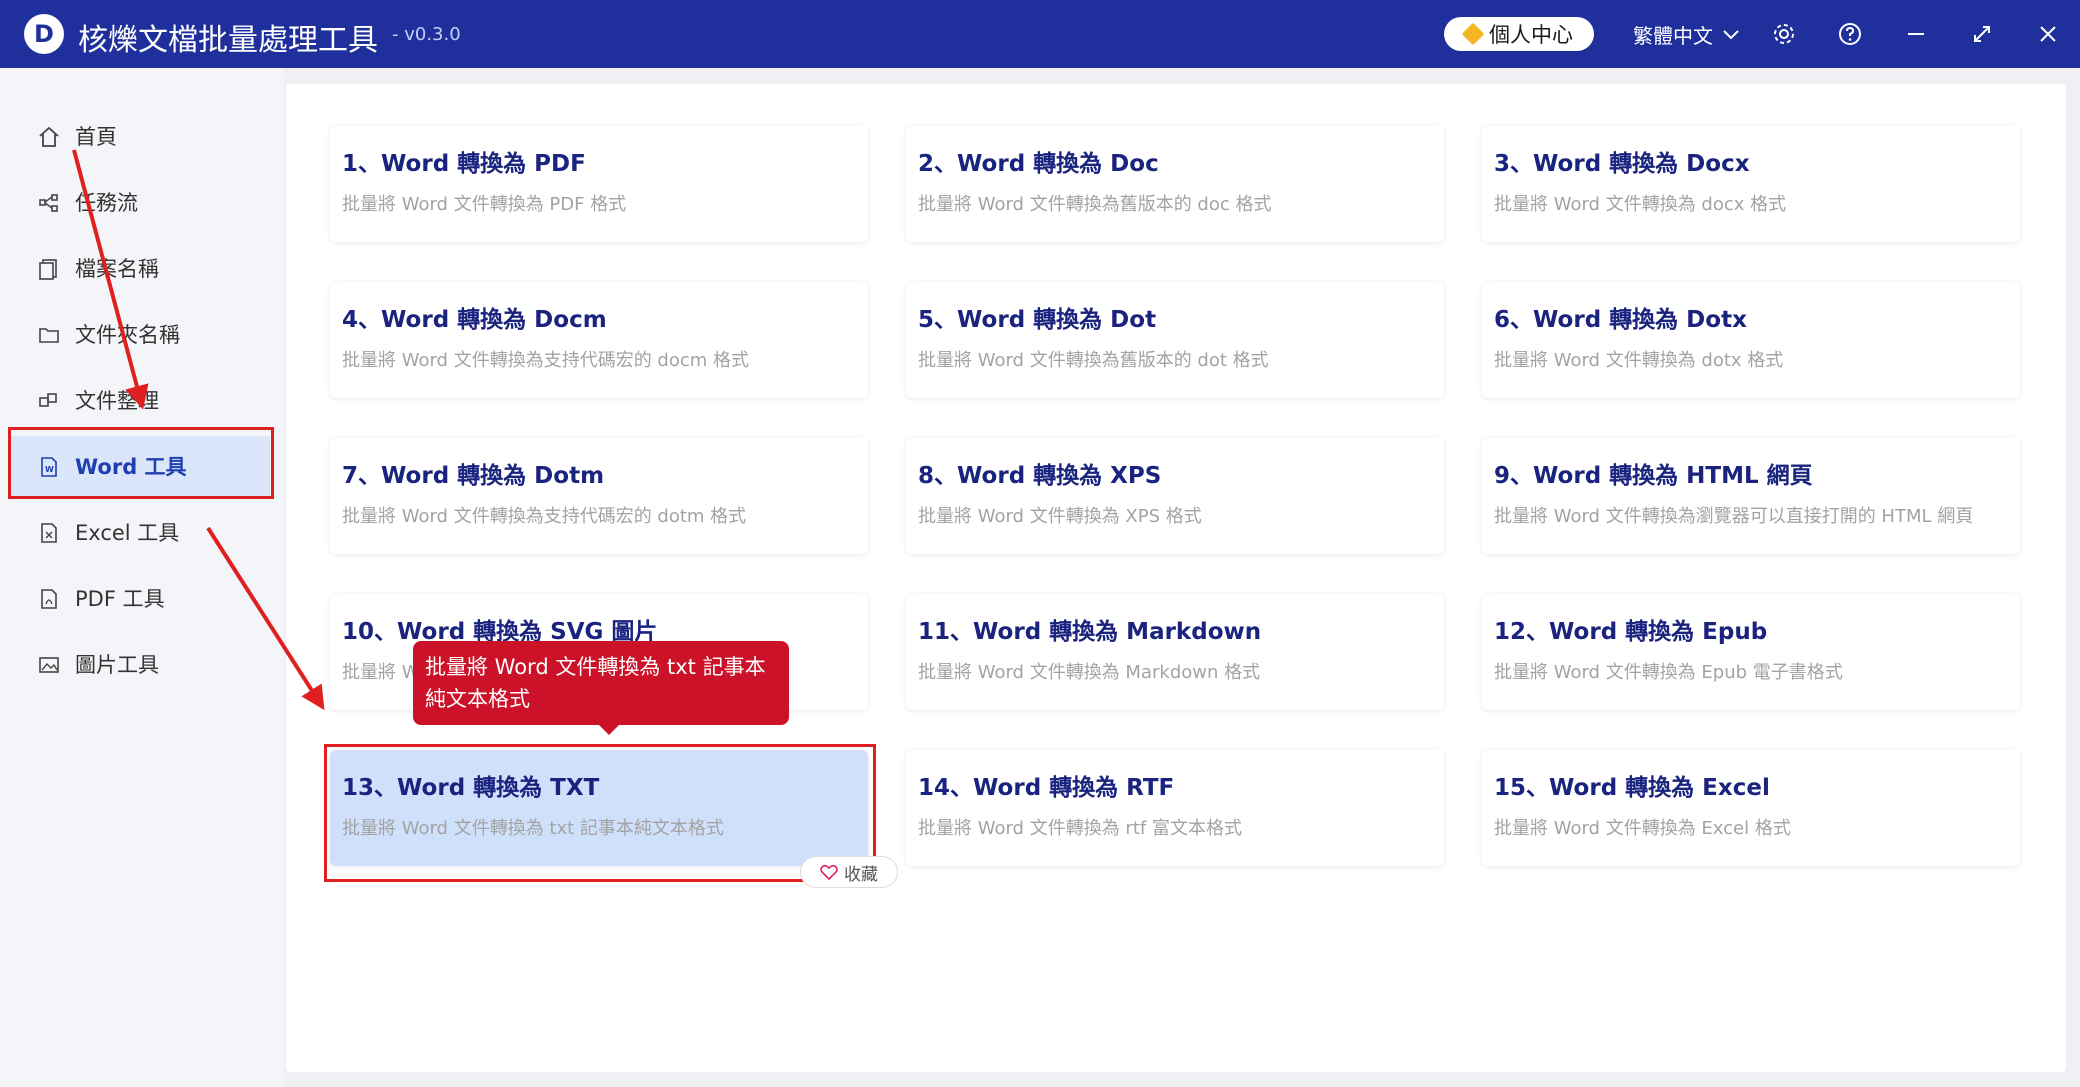 This screenshot has width=2080, height=1087. Describe the element at coordinates (1731, 34) in the screenshot. I see `chevron-down-icon` at that location.